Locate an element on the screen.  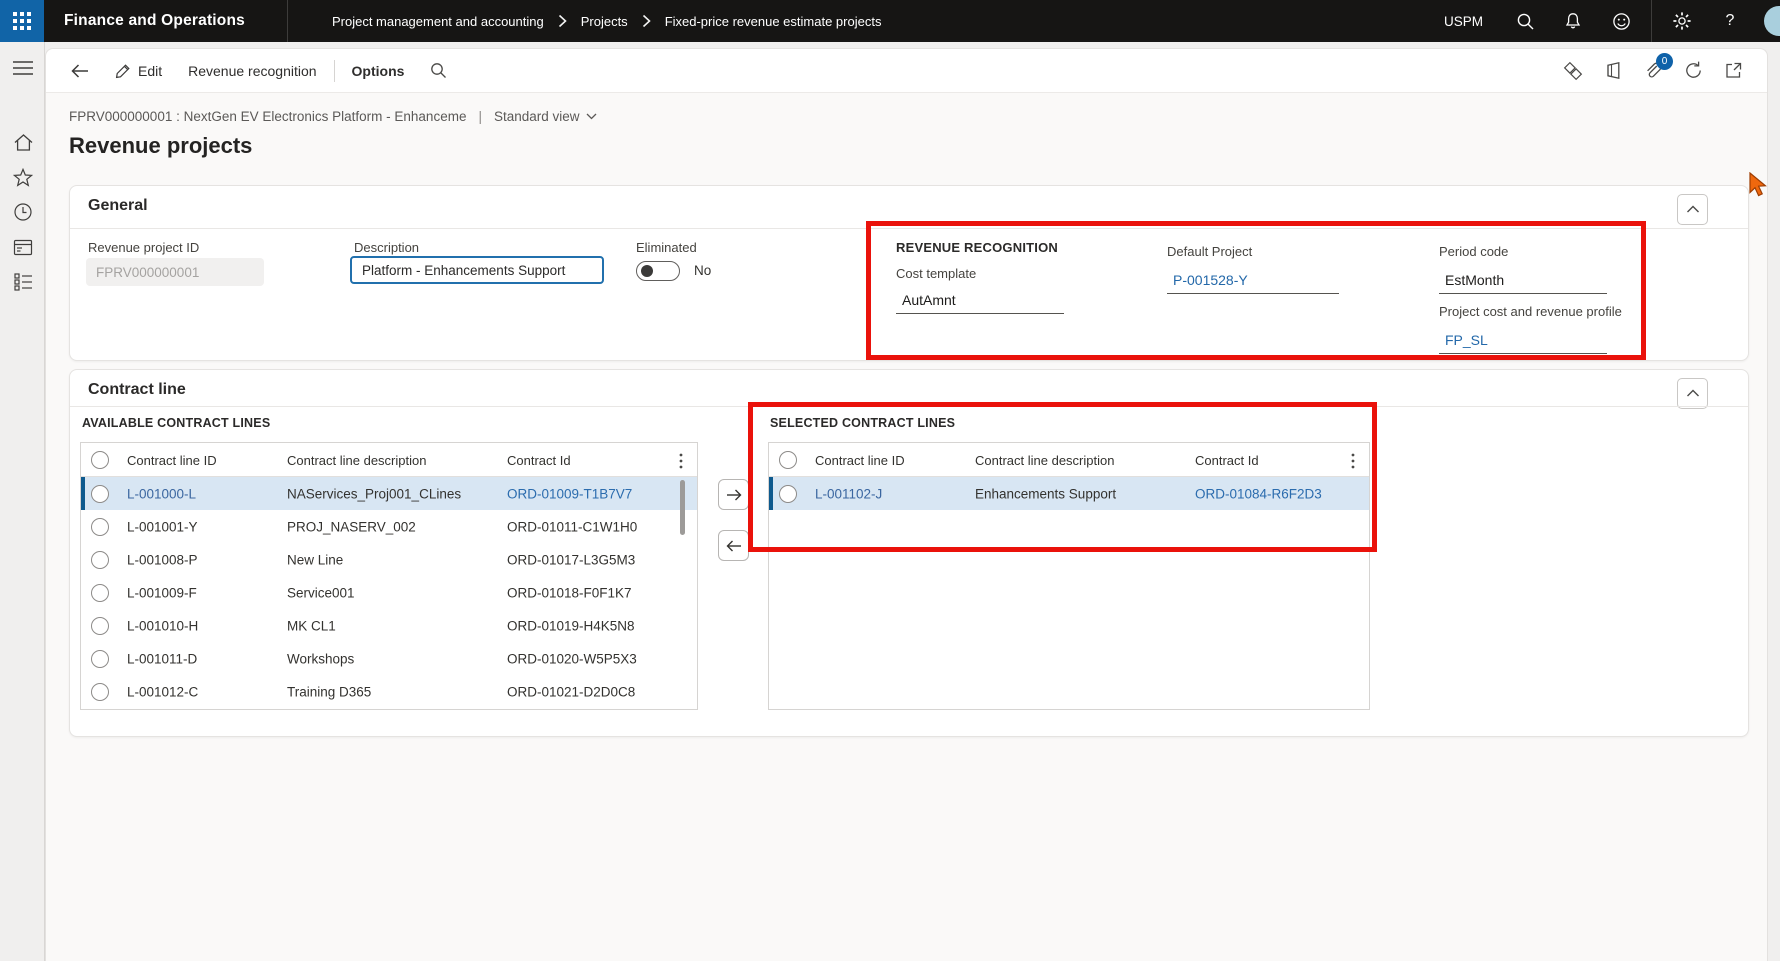
contract-line-section-header: Contract line is located at coordinates (137, 390).